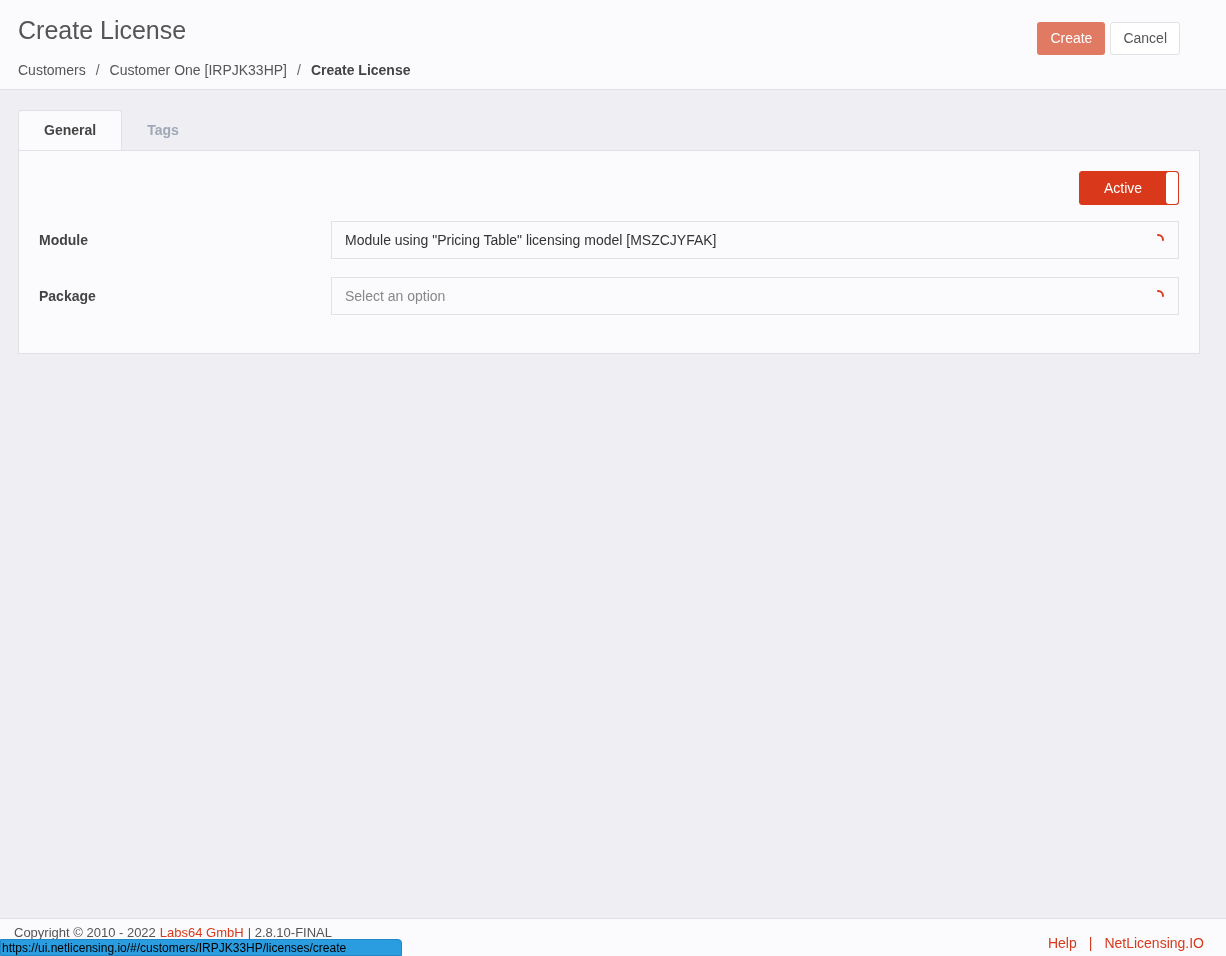  What do you see at coordinates (755, 296) in the screenshot?
I see `select-field: Select an option` at bounding box center [755, 296].